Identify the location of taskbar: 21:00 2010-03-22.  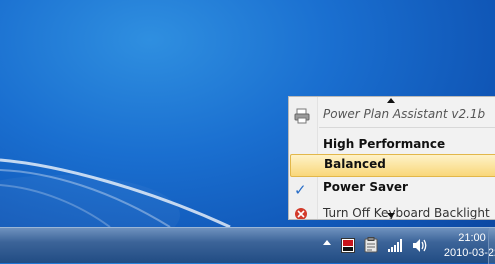
(247, 245).